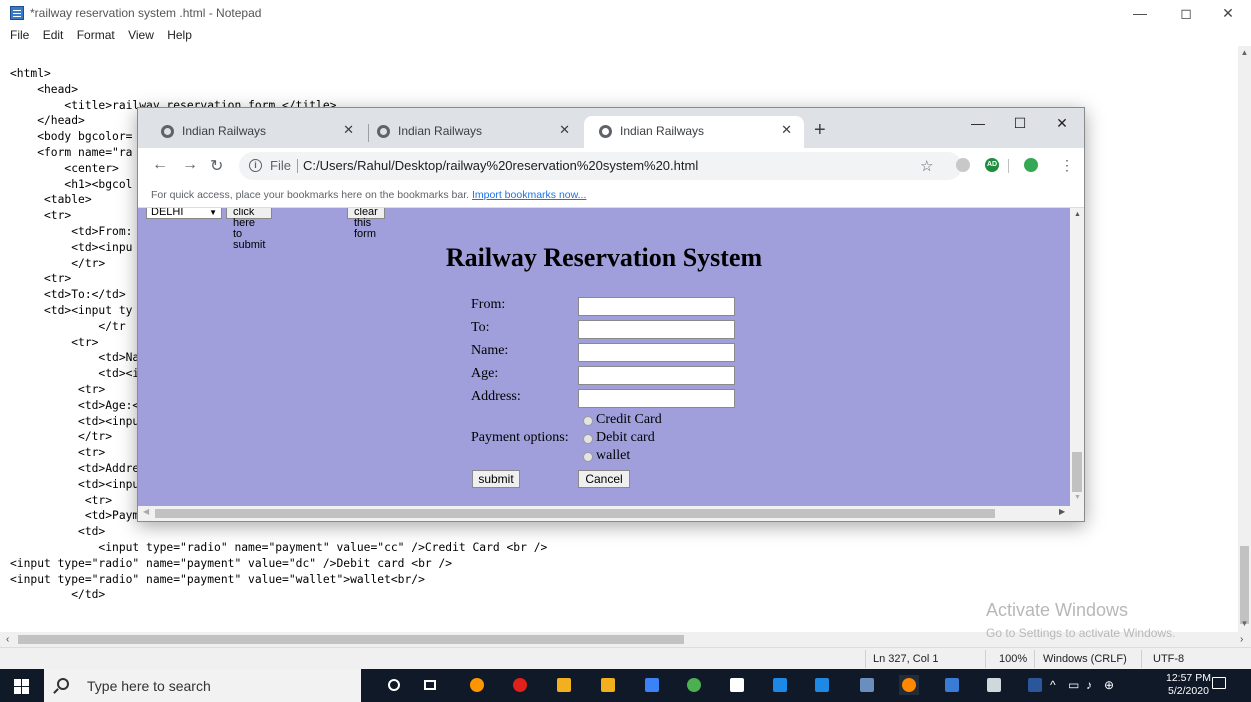 The height and width of the screenshot is (702, 1251). I want to click on opera-icon, so click(520, 685).